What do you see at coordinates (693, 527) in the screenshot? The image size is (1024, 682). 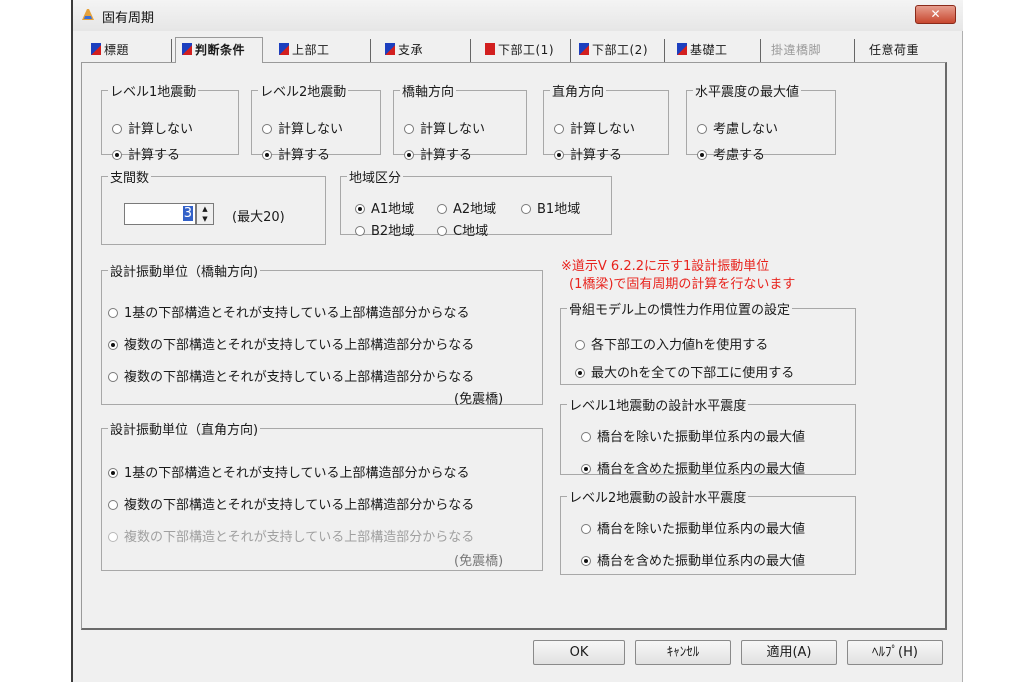 I see `level2-design-excl-radio: 橋台を除いた振動単位系内の最大値` at bounding box center [693, 527].